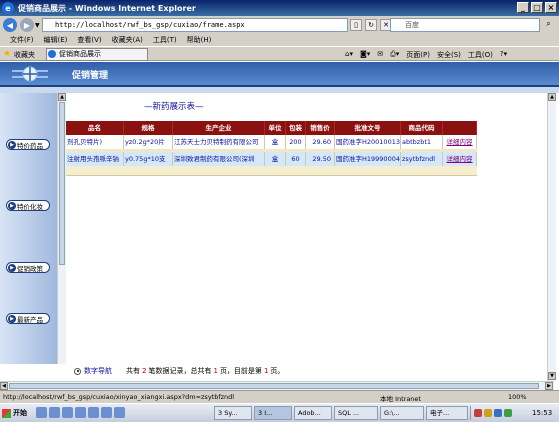 The image size is (559, 422). Describe the element at coordinates (365, 55) in the screenshot. I see `feeds-icon: ◙▾` at that location.